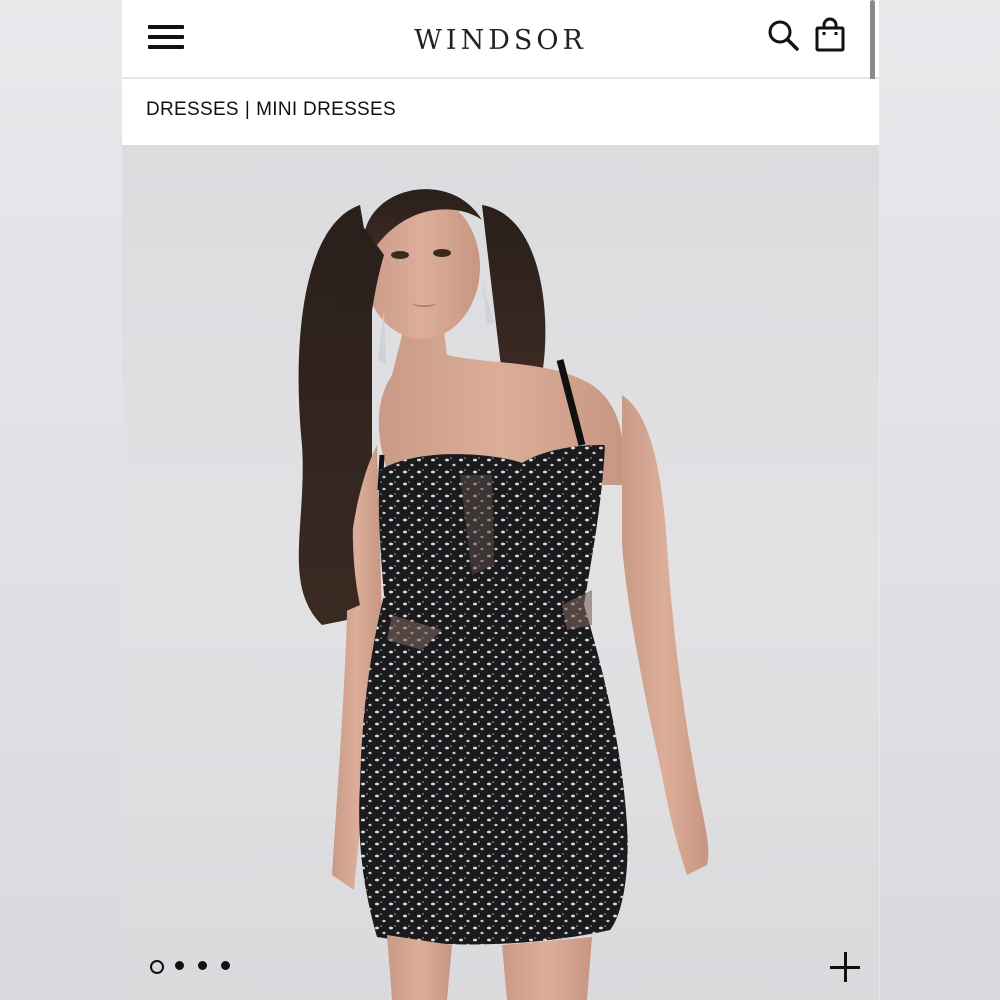 The image size is (1000, 1000). What do you see at coordinates (61, 500) in the screenshot?
I see `background-left` at bounding box center [61, 500].